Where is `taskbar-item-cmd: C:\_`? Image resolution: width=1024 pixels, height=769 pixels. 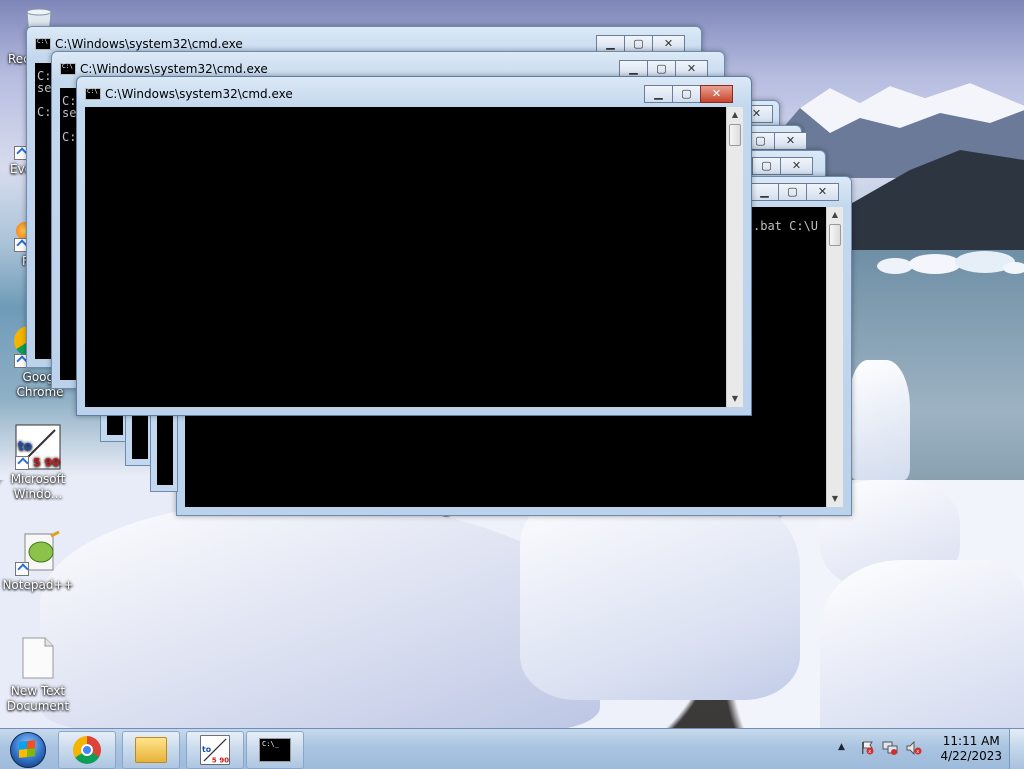
taskbar-item-cmd: C:\_ is located at coordinates (275, 750).